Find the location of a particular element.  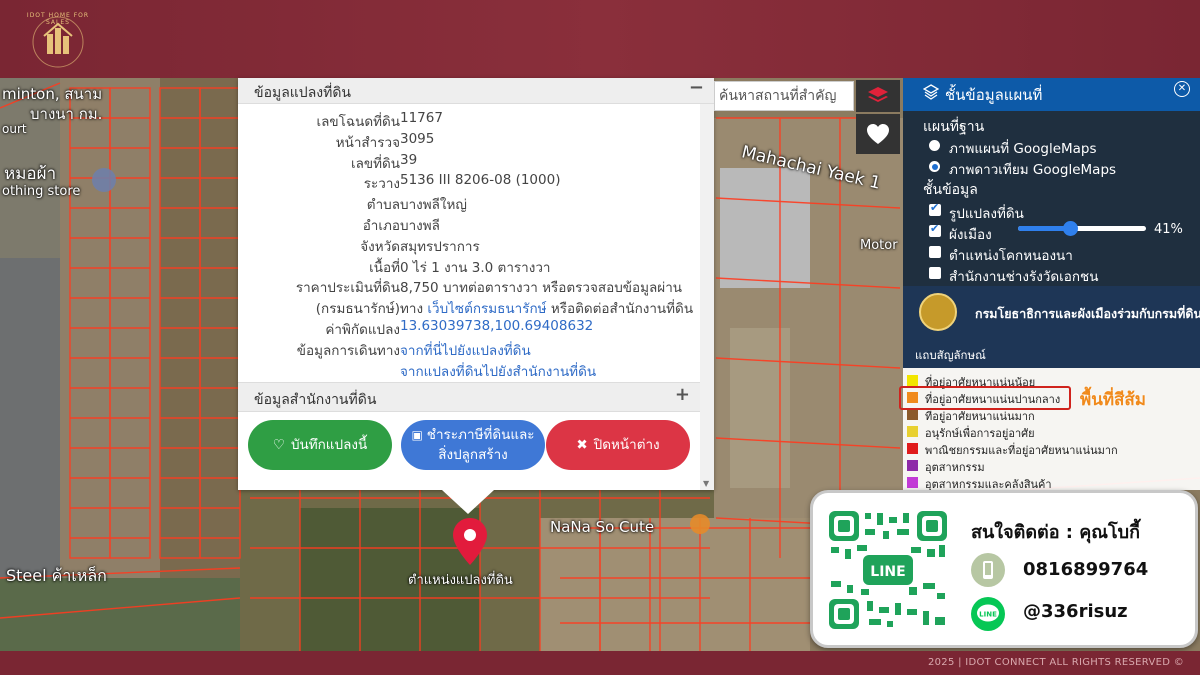

legend-item: อนุรักษ์เพื่อการอยู่อาศัย is located at coordinates (1051, 431).